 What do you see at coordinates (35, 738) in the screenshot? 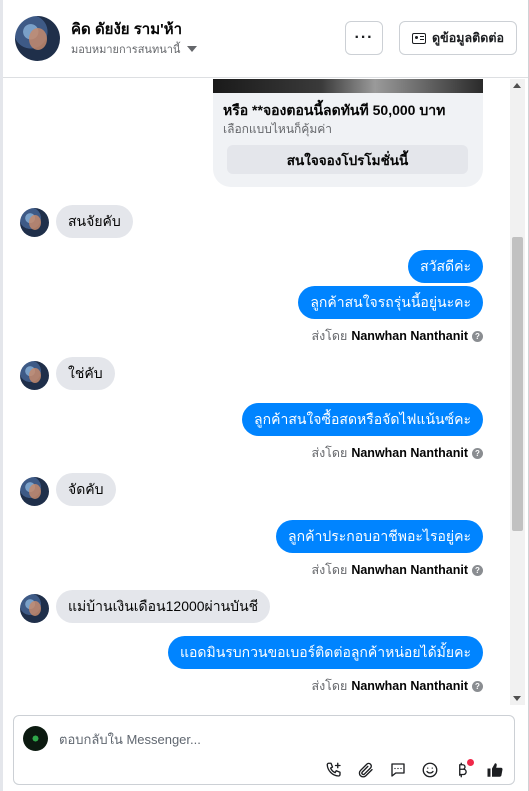
I see `page-avatar` at bounding box center [35, 738].